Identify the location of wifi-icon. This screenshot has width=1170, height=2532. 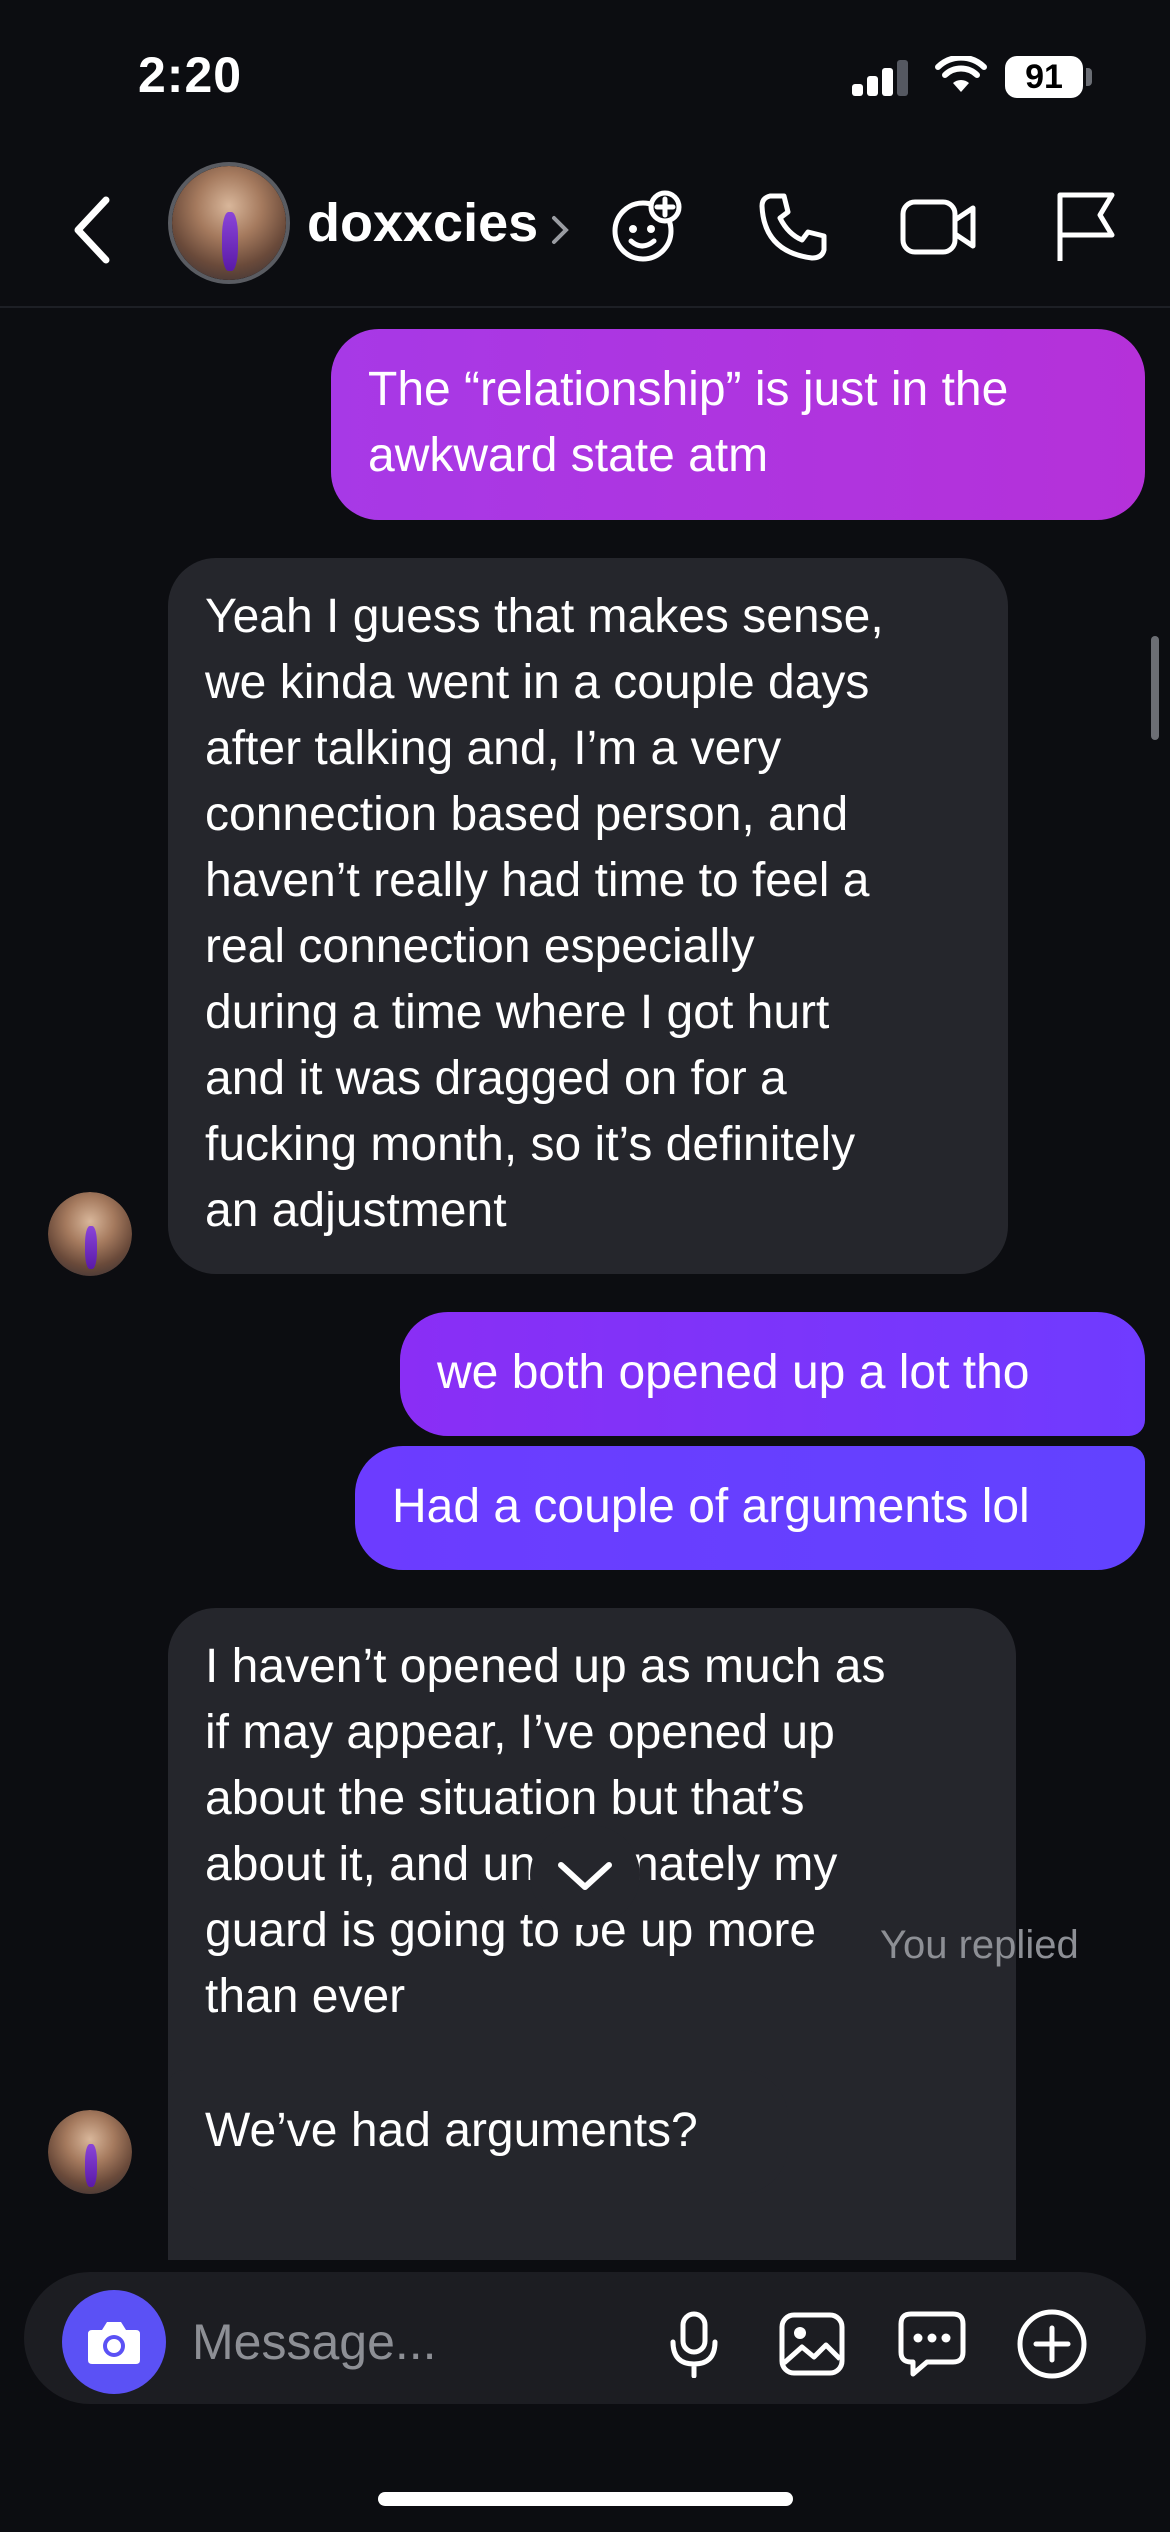
(961, 74).